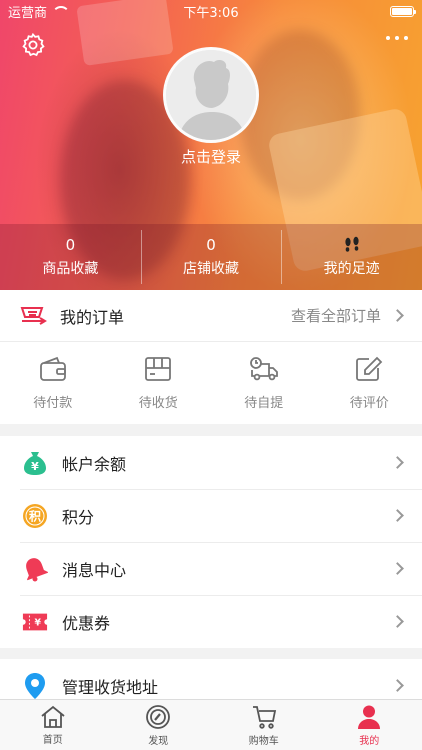  What do you see at coordinates (53, 403) in the screenshot?
I see `order-tab-label: 待付款` at bounding box center [53, 403].